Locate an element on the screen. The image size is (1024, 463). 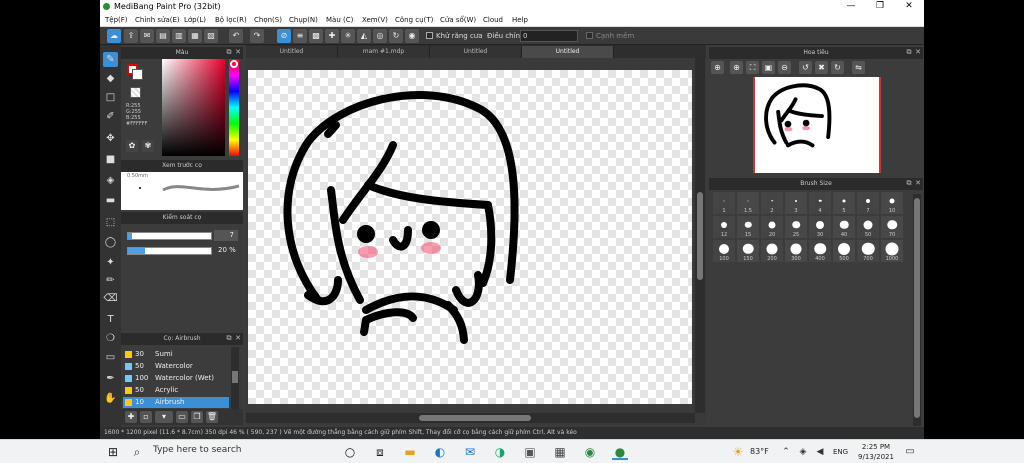
brush-copy-icon: ❐ is located at coordinates (197, 417).